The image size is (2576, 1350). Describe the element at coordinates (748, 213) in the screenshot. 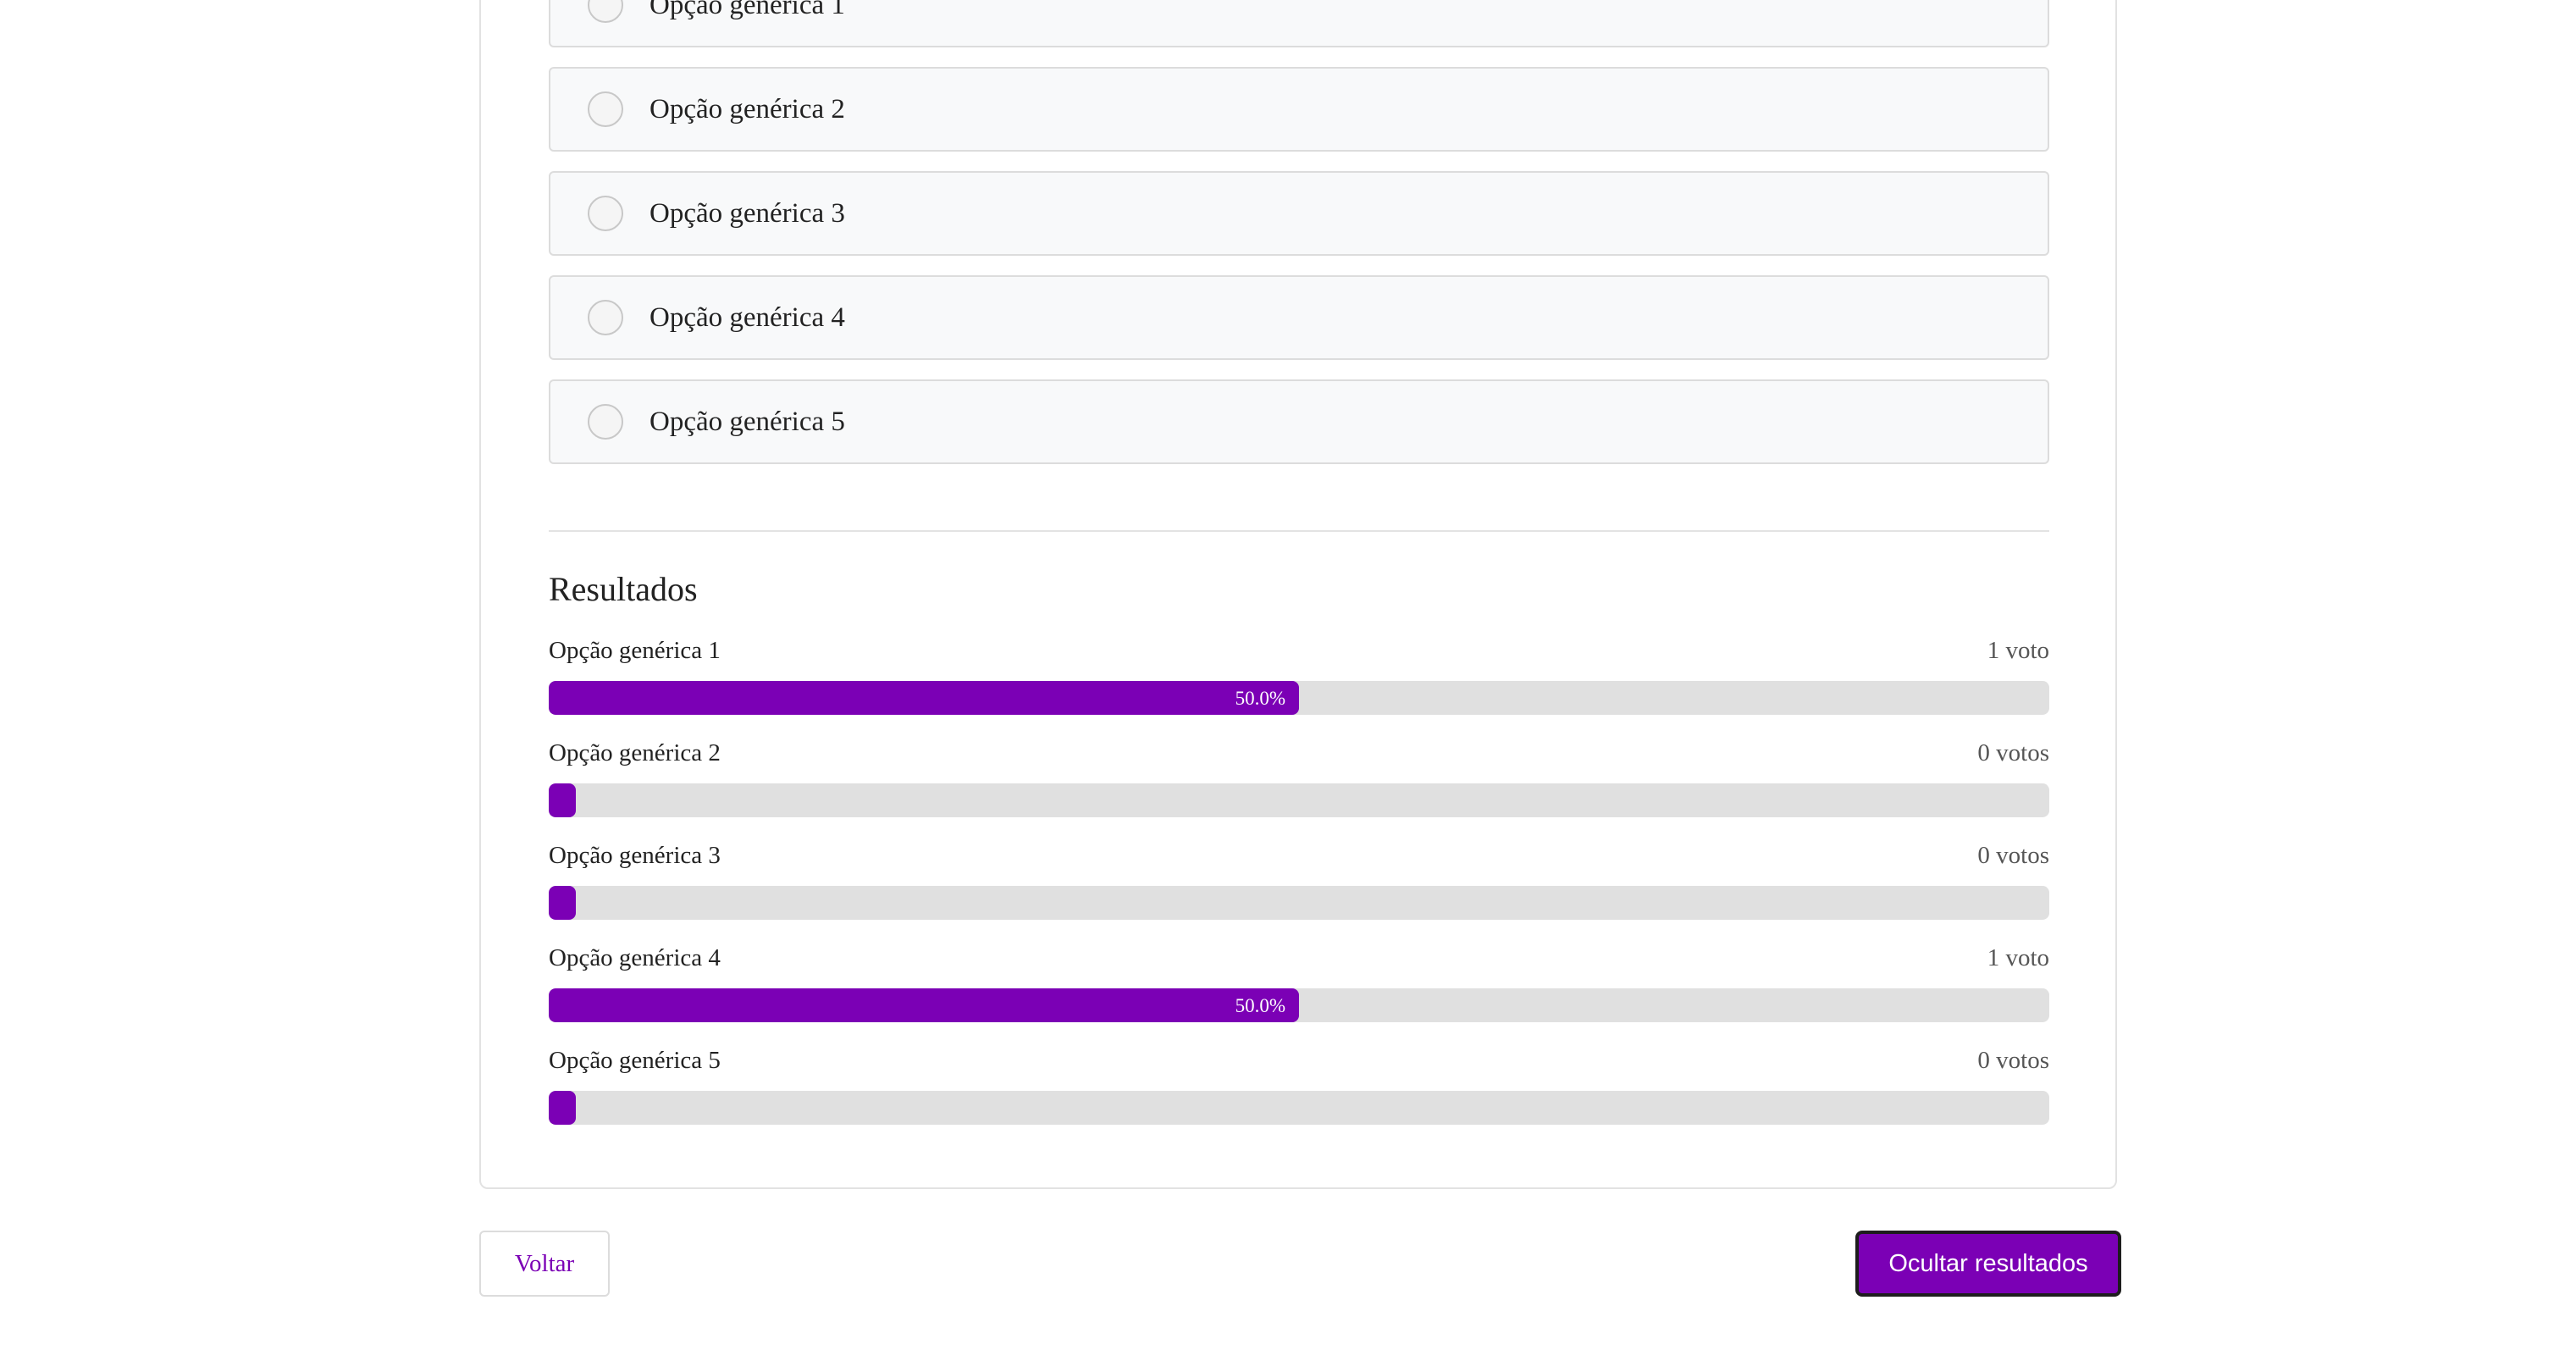

I see `poll-option-label: Opção genérica 3` at that location.